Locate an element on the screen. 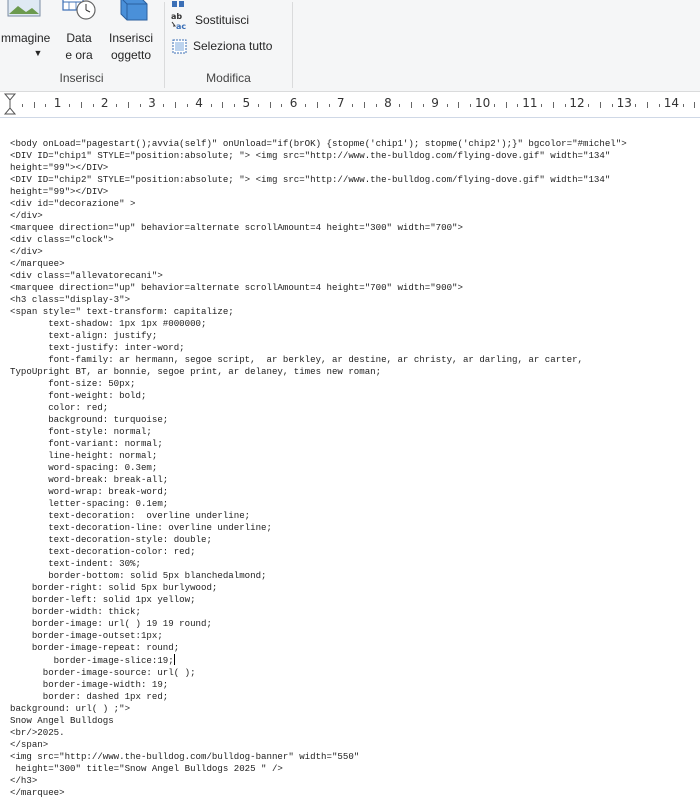 Image resolution: width=700 pixels, height=800 pixels. replace-button: ab ac Sostituisci is located at coordinates (210, 20).